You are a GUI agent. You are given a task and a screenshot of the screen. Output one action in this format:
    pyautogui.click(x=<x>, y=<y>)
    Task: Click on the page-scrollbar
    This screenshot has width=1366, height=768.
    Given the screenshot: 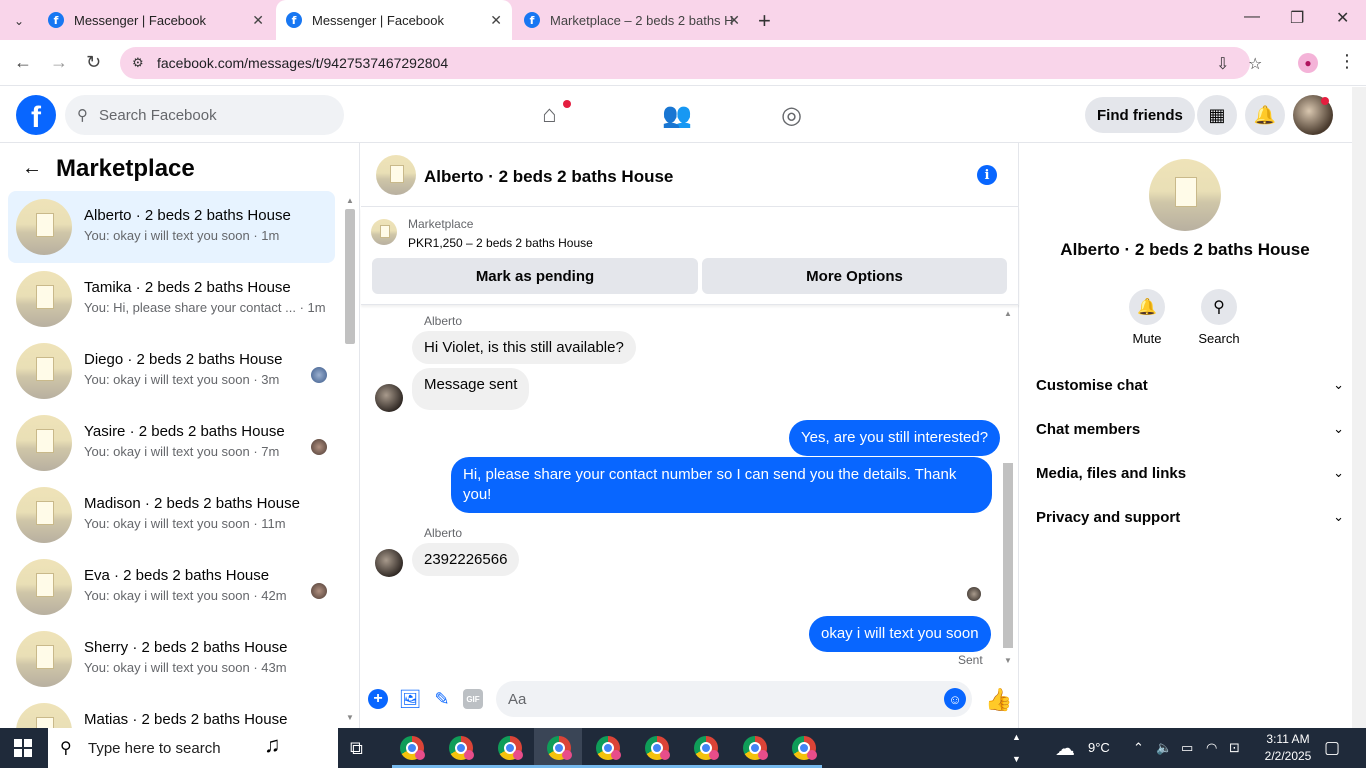 What is the action you would take?
    pyautogui.click(x=1359, y=407)
    